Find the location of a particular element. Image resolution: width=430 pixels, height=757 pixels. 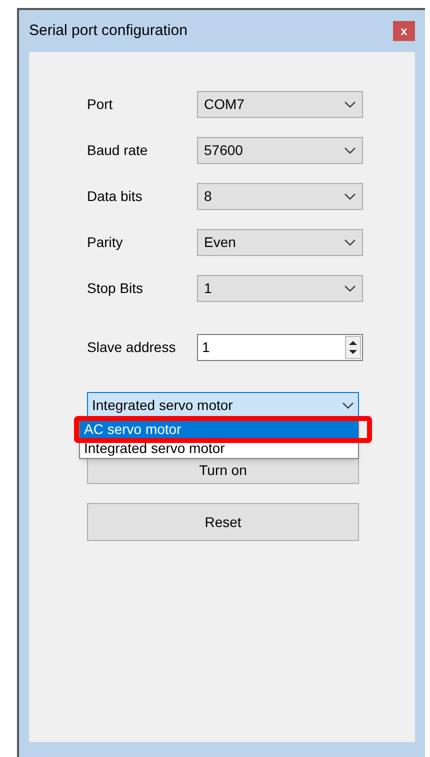

combo-box: 8 is located at coordinates (280, 196).